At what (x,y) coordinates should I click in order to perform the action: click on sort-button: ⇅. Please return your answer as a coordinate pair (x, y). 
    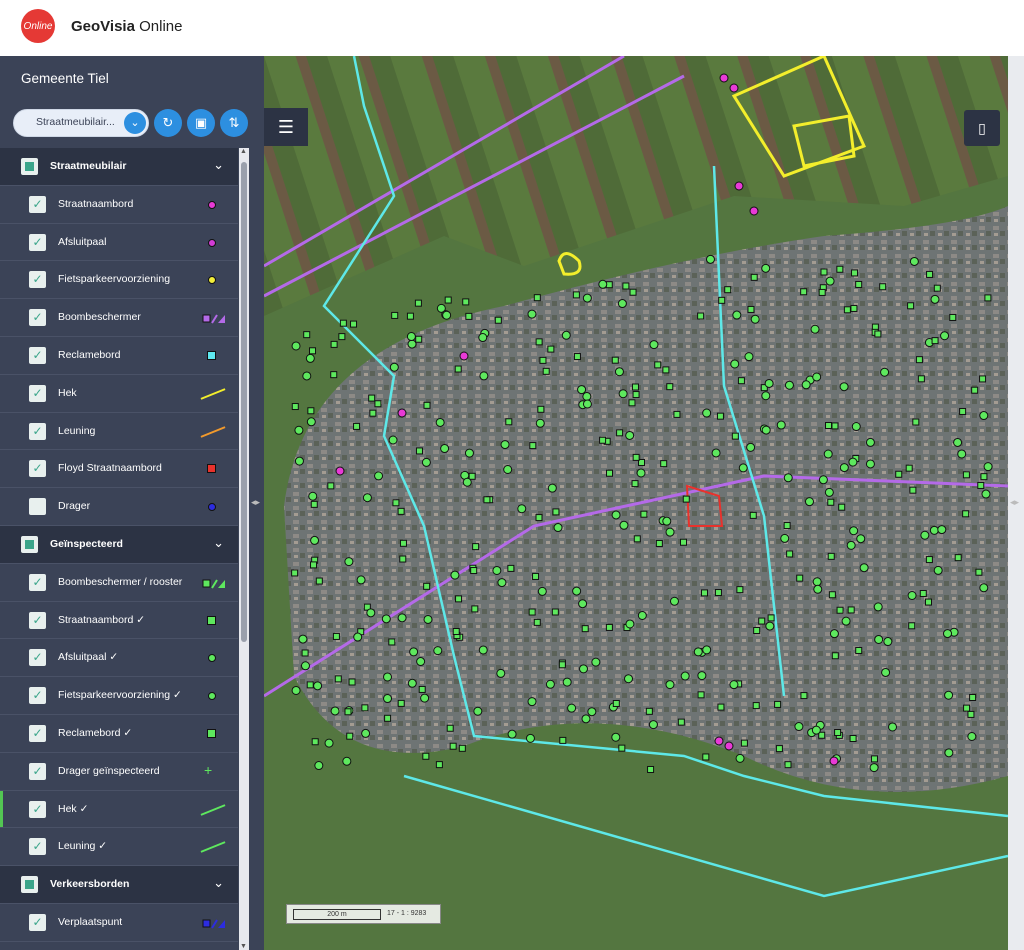
    Looking at the image, I should click on (234, 123).